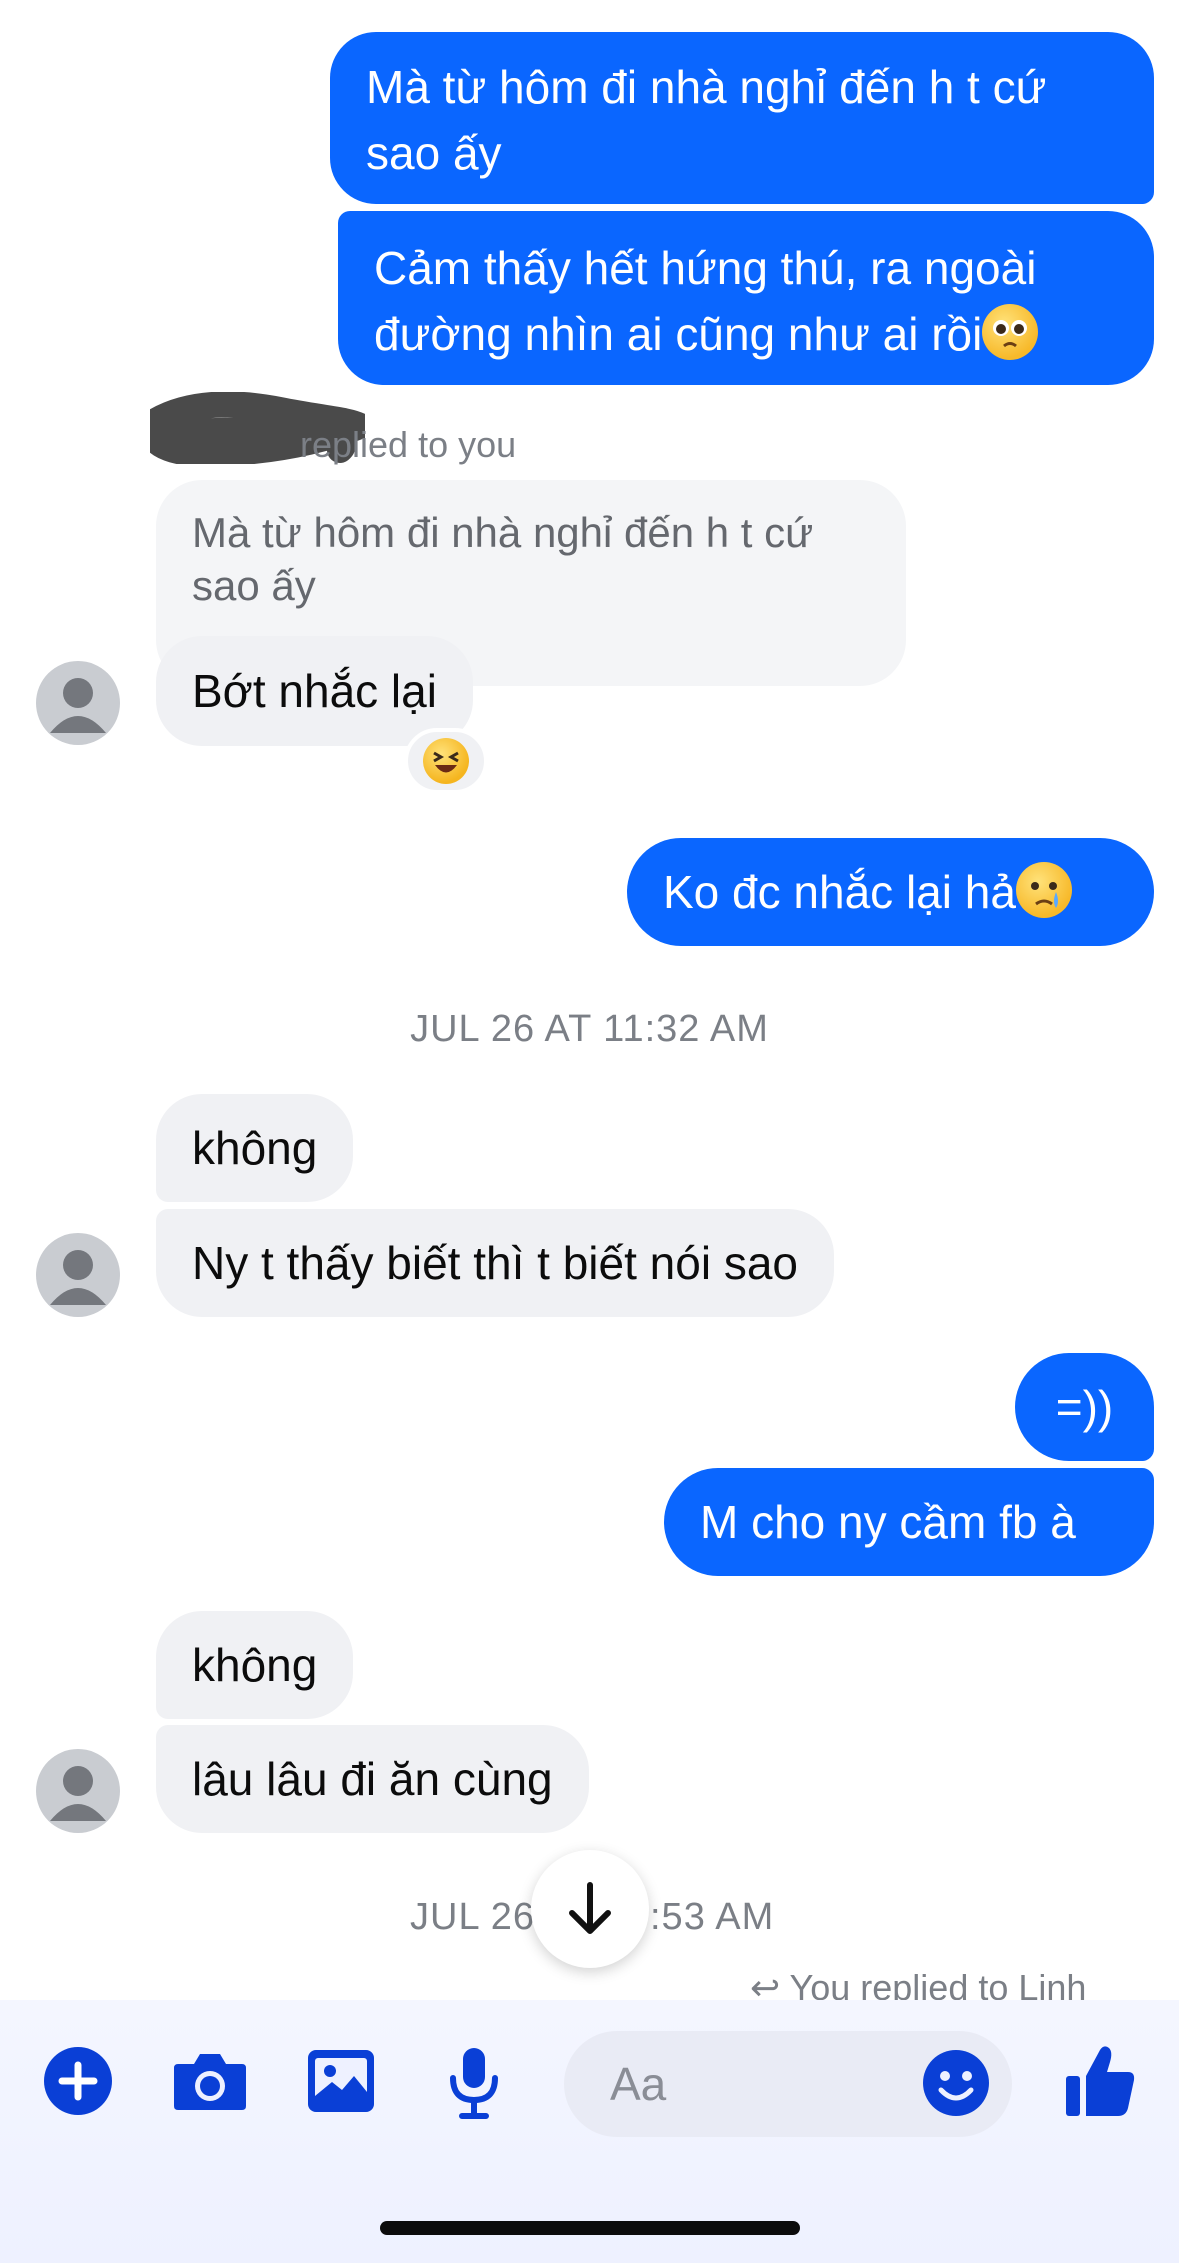  I want to click on outgoing-message: =)), so click(1084, 1407).